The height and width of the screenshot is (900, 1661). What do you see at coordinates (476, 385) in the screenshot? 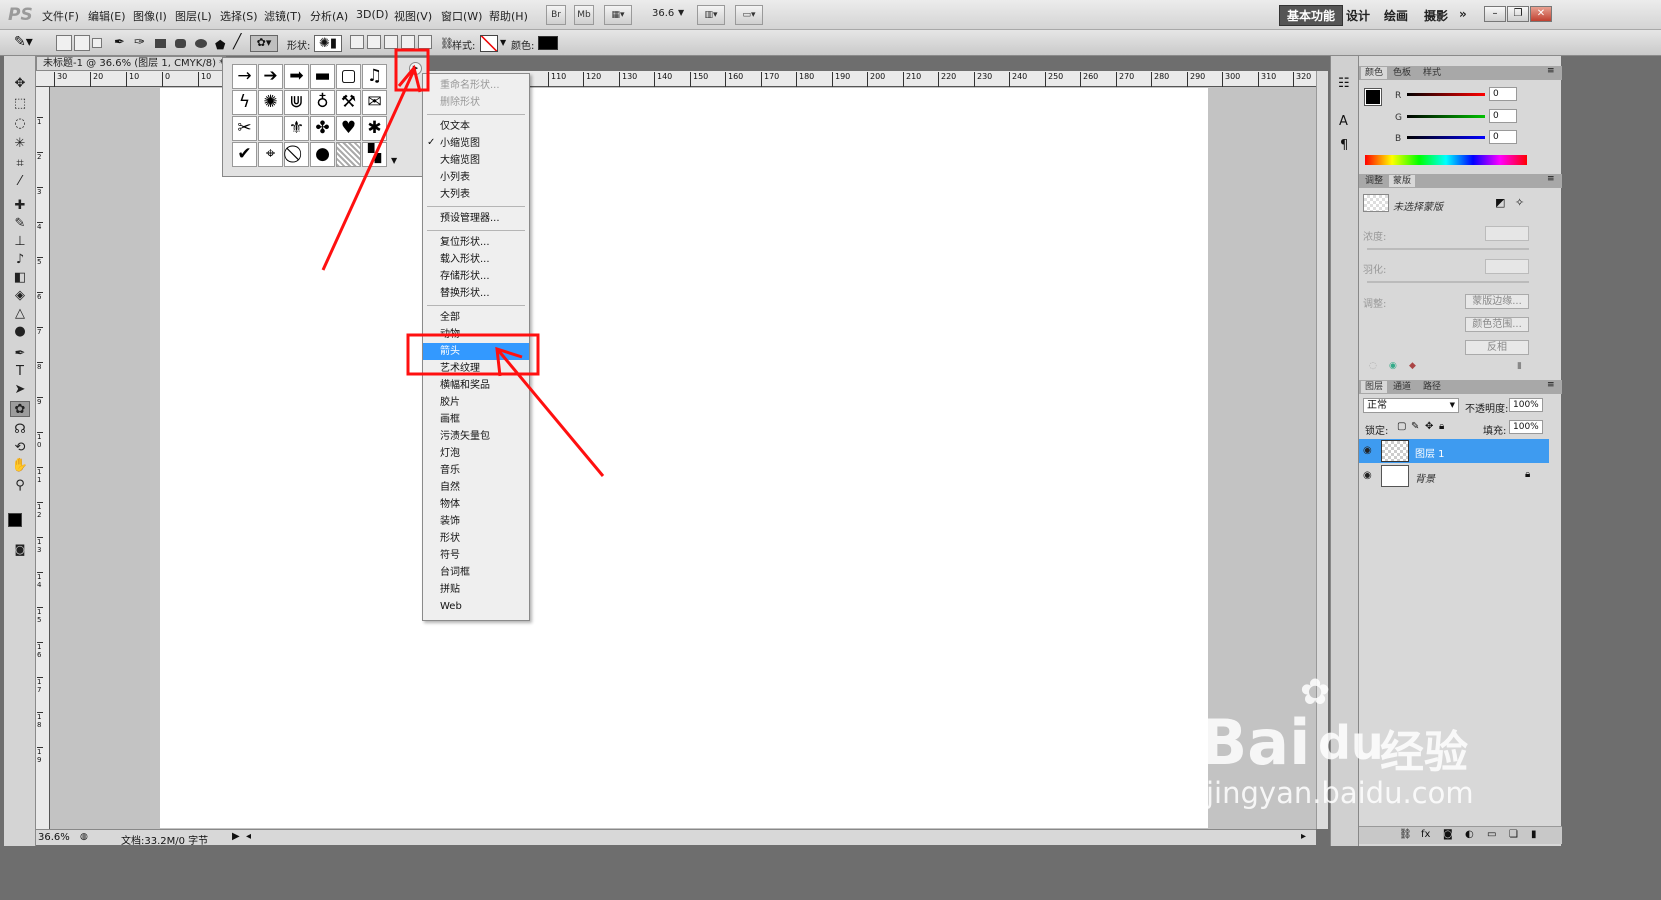
I see `menu-item: 横幅和奖品` at bounding box center [476, 385].